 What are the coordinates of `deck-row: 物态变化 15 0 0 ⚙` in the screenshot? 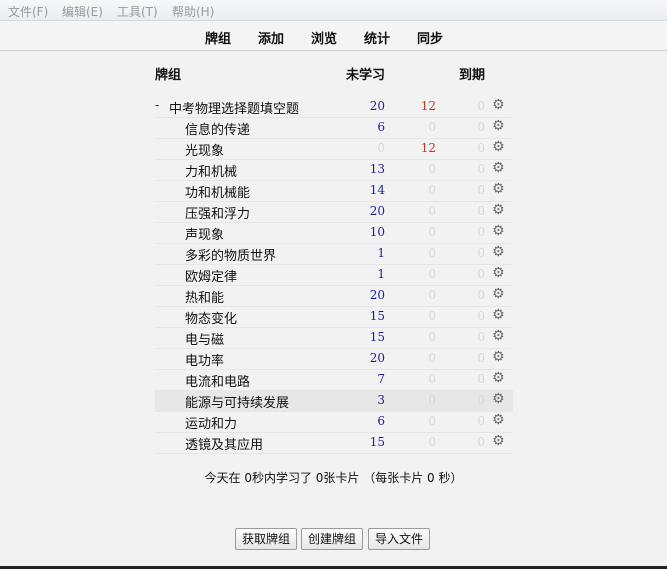 It's located at (334, 317).